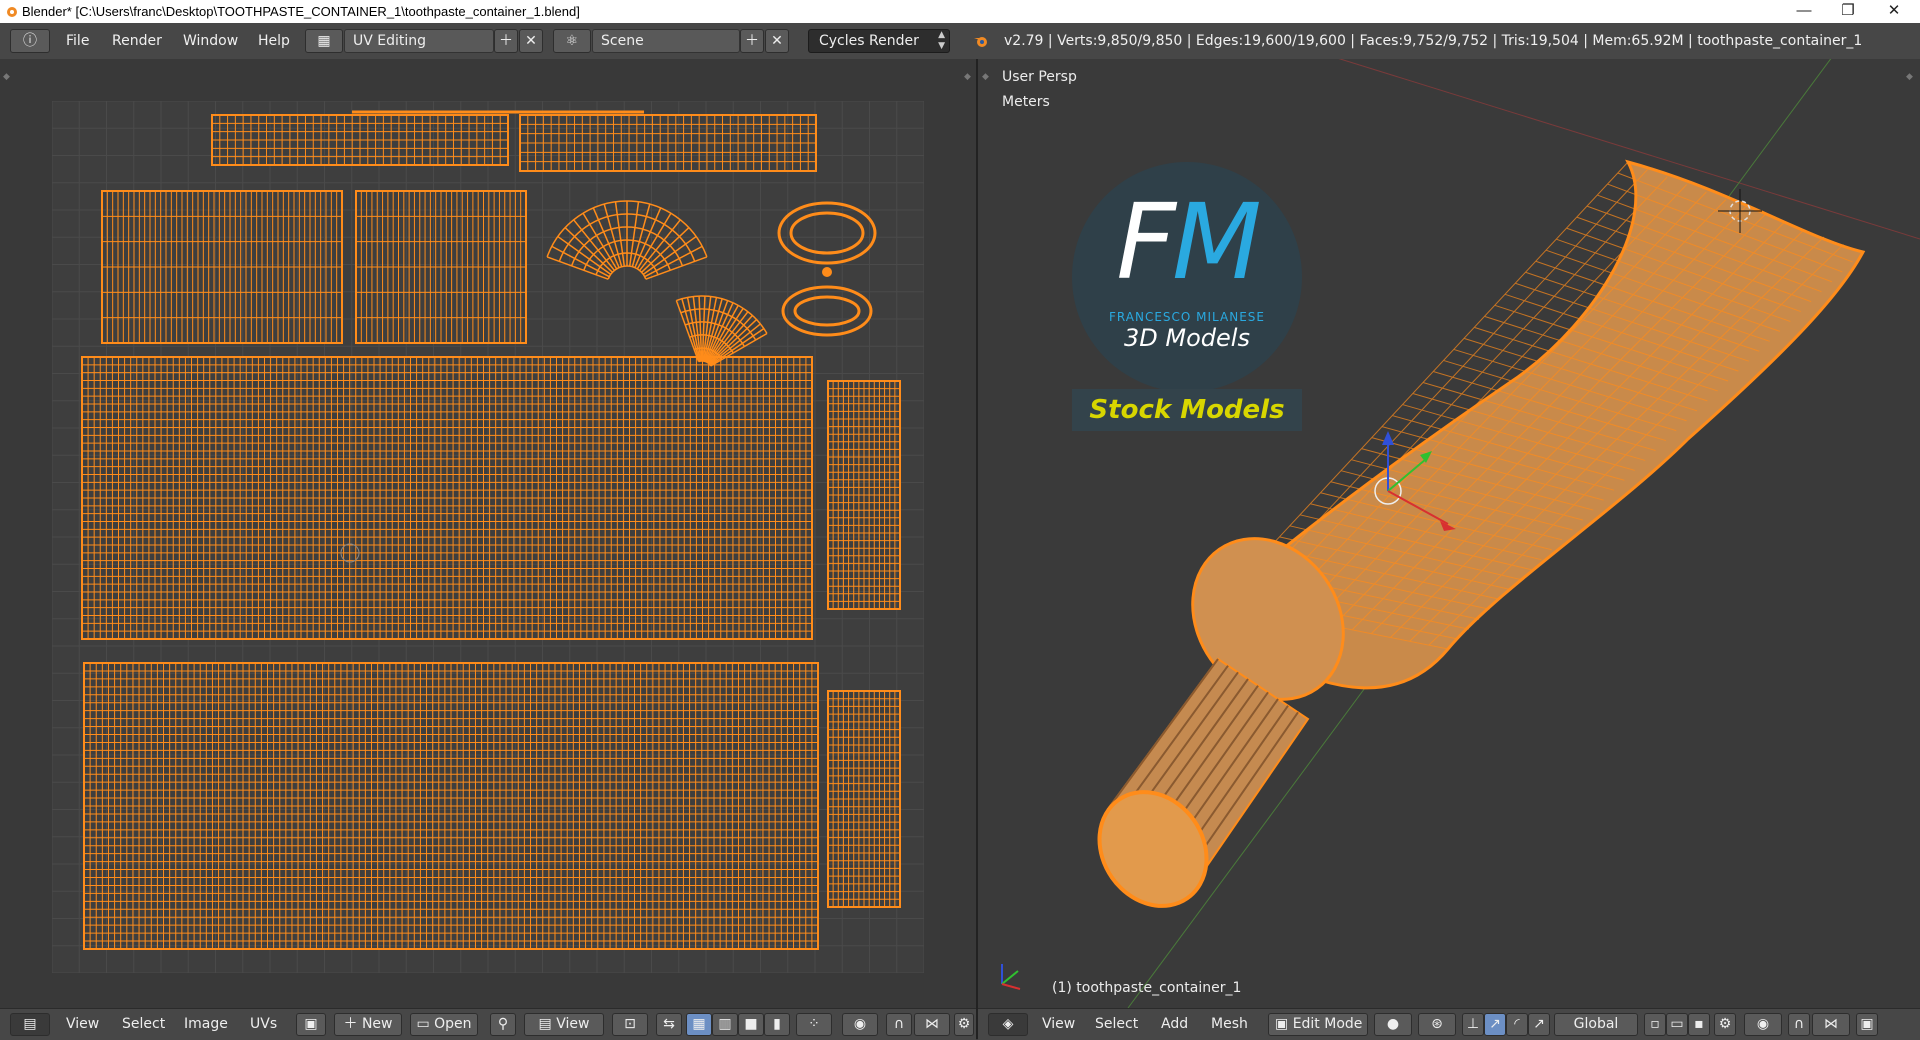 This screenshot has width=1920, height=1040. What do you see at coordinates (964, 1024) in the screenshot?
I see `uv-editor-extra-button: ⚙` at bounding box center [964, 1024].